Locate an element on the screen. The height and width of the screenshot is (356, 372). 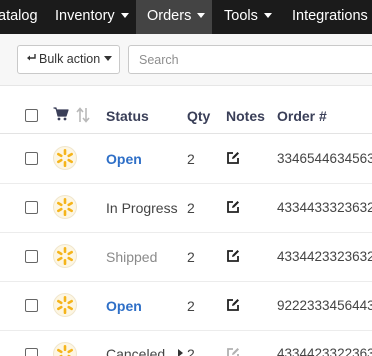
column-header-notes: Notes is located at coordinates (245, 116).